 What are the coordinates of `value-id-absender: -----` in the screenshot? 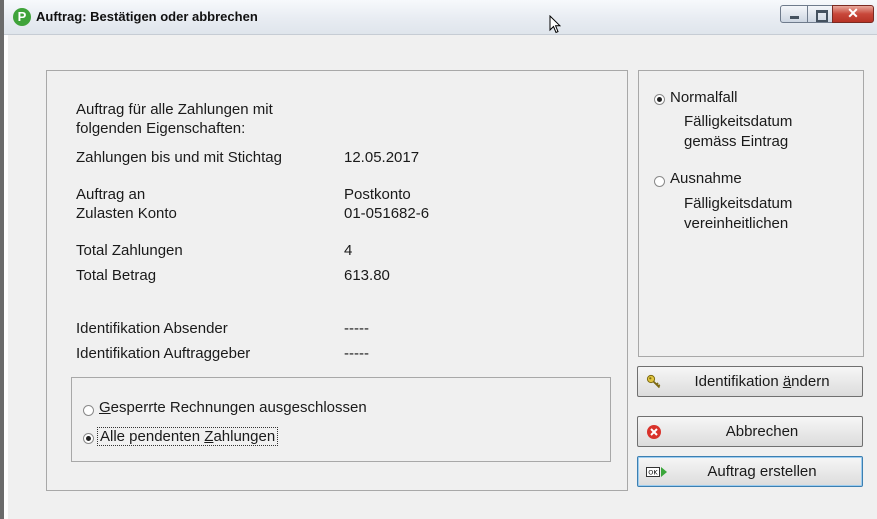 It's located at (356, 328).